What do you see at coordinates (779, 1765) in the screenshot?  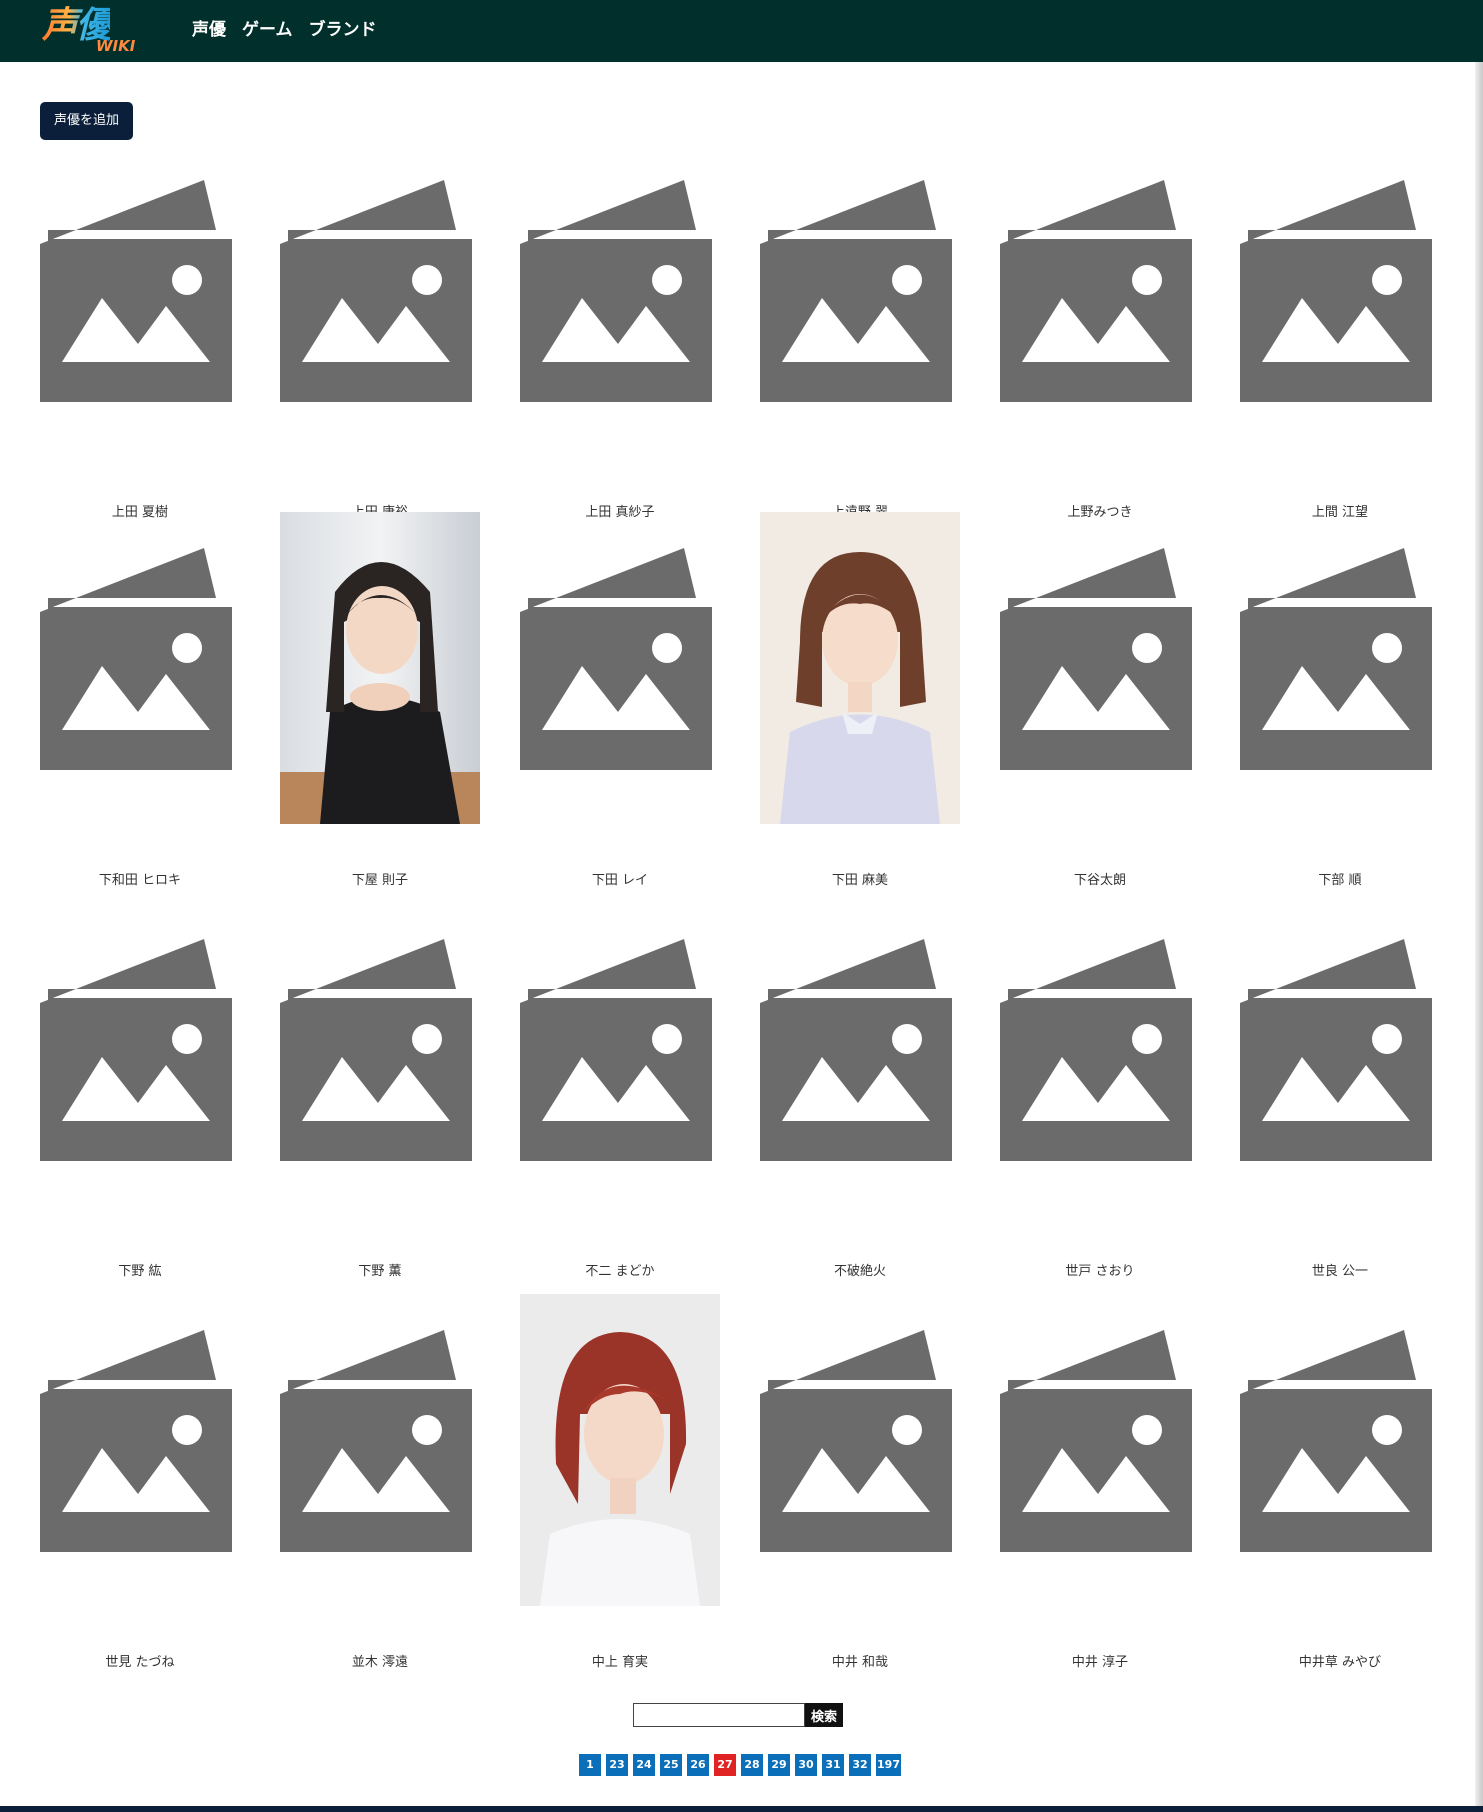 I see `page-link: 29` at bounding box center [779, 1765].